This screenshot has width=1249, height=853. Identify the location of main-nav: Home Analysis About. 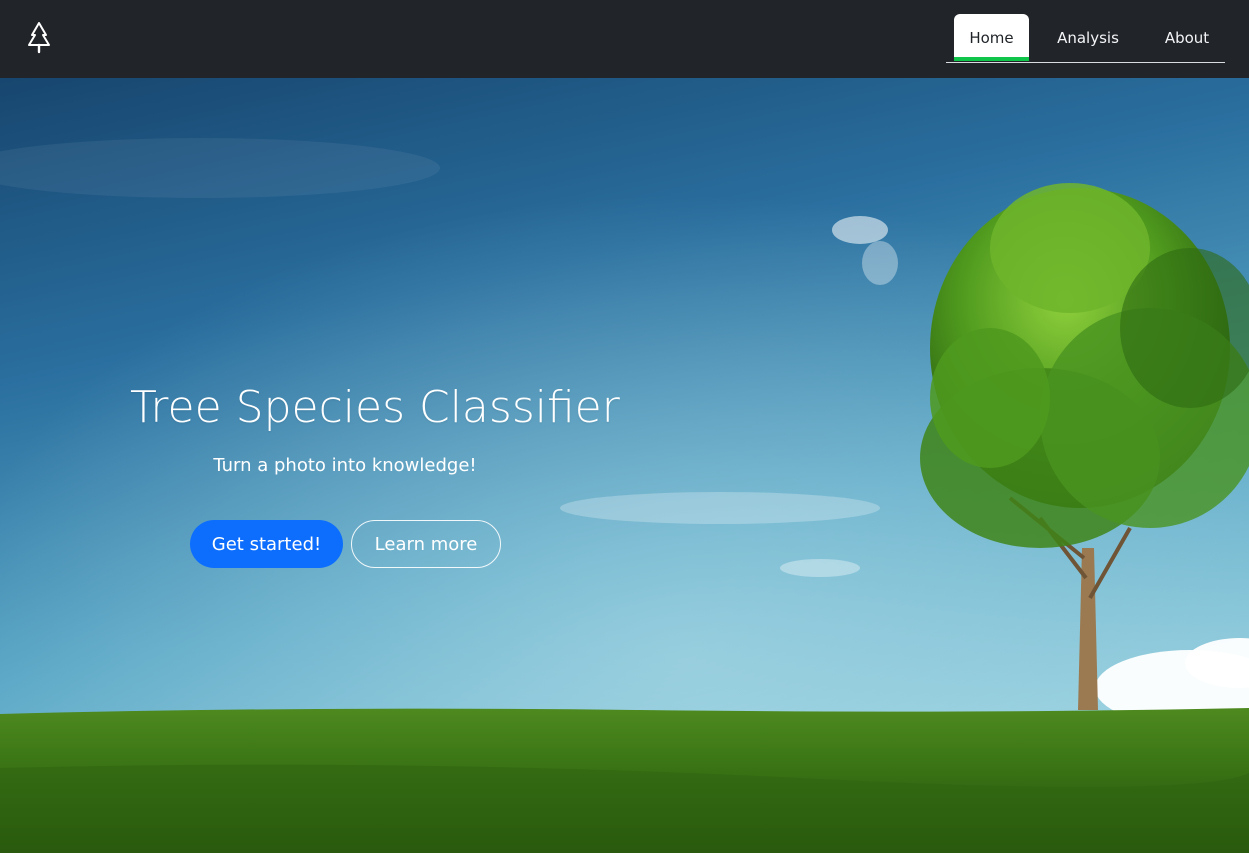
(1085, 38).